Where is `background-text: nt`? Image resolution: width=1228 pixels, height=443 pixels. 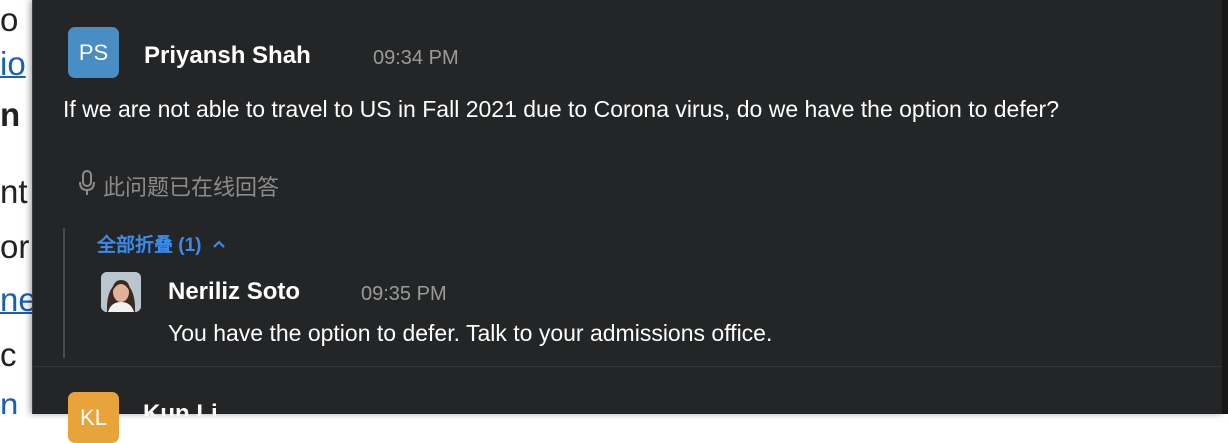
background-text: nt is located at coordinates (14, 191).